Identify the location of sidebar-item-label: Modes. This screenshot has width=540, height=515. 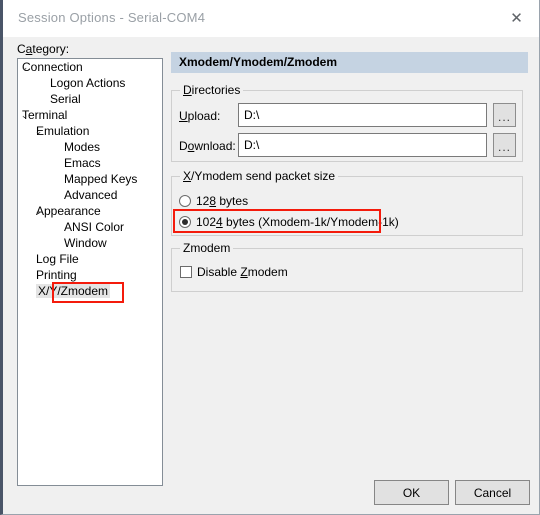
(82, 147).